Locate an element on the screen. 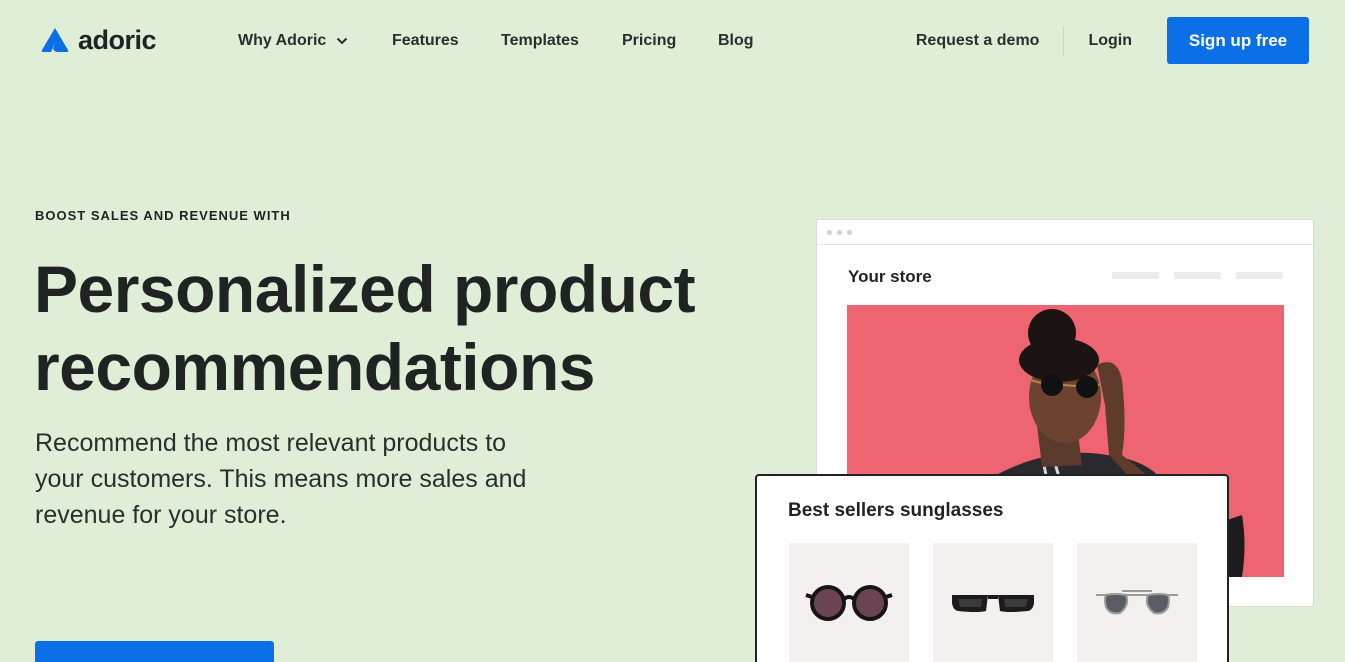 This screenshot has height=662, width=1345. round-sunglasses-icon is located at coordinates (849, 603).